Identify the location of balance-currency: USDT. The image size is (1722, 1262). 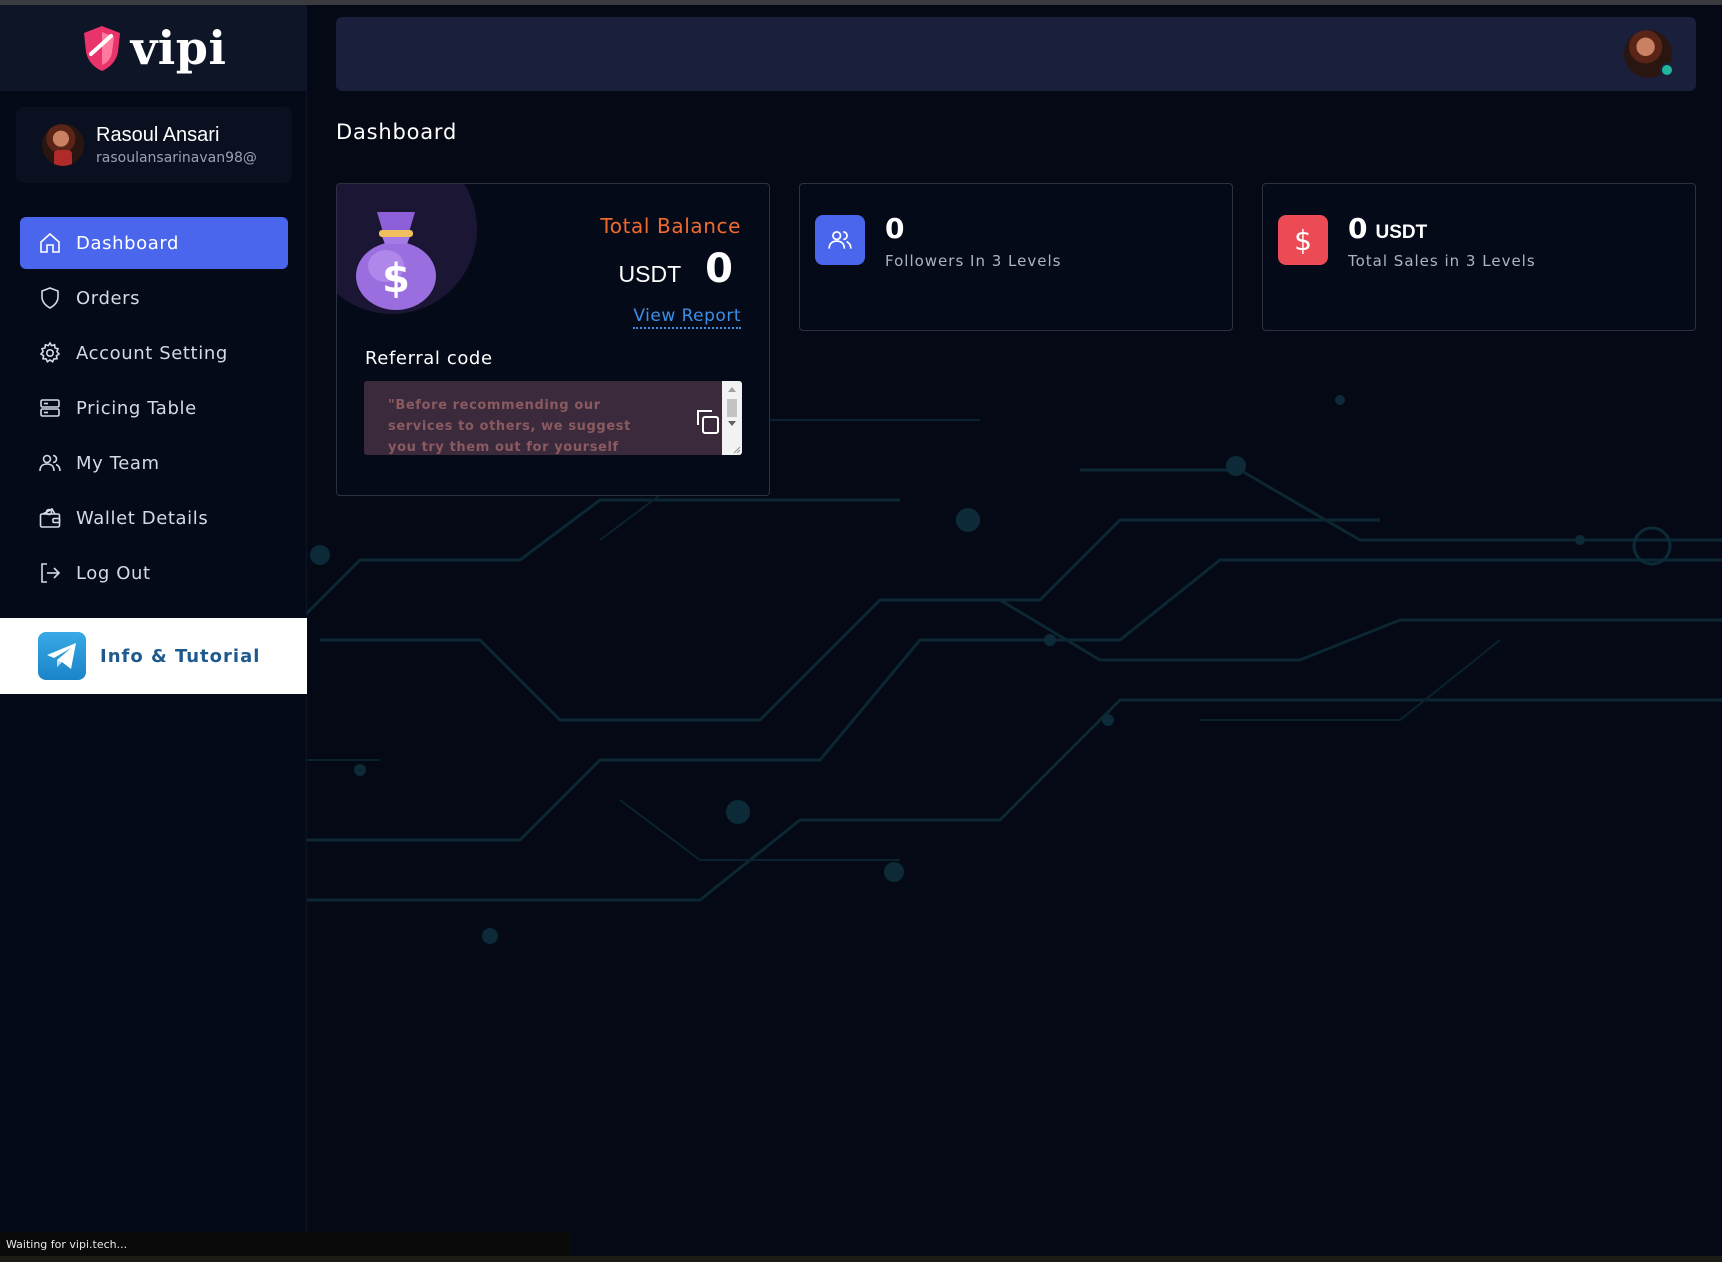
(650, 274).